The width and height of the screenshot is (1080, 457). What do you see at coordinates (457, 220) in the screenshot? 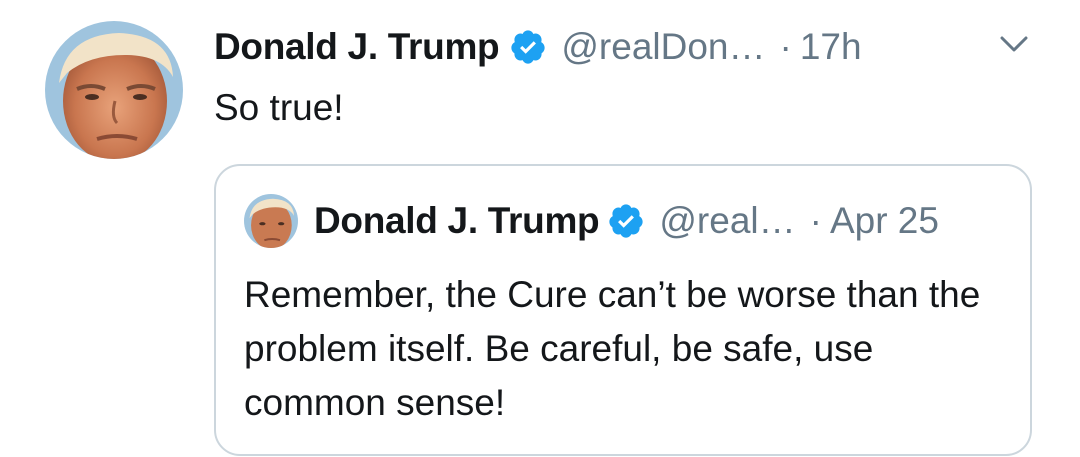
I see `quoted-author-name: Donald J. Trump` at bounding box center [457, 220].